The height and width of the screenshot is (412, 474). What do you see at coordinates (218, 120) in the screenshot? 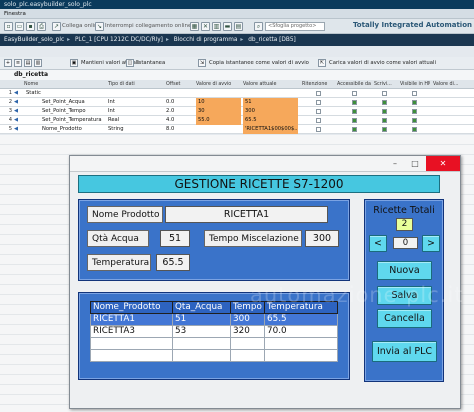
I see `cell-start-value: 55.0` at bounding box center [218, 120].